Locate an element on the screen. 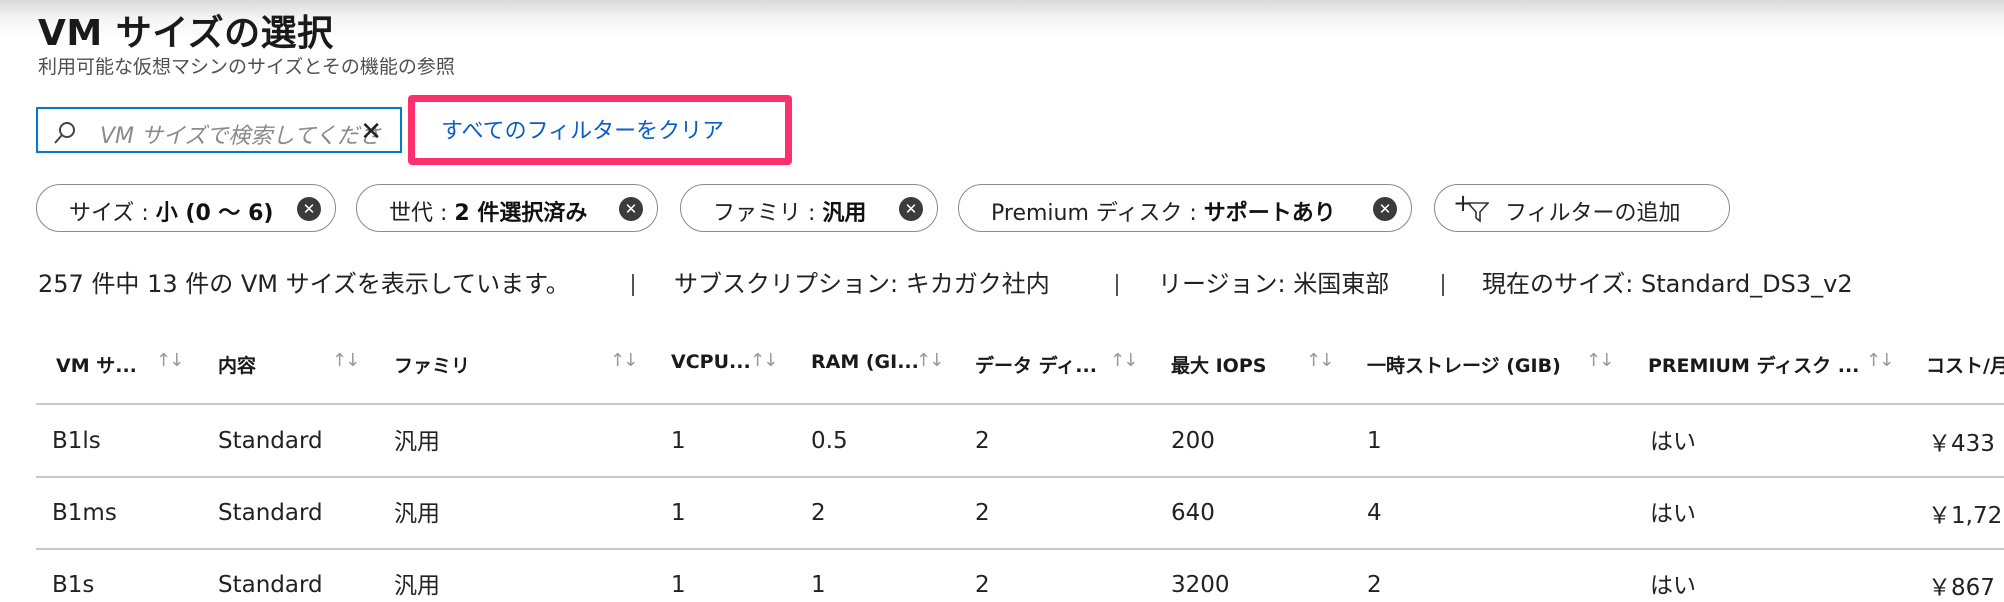 Image resolution: width=2004 pixels, height=602 pixels. clear-all-filters-label: すべてのフィルターをクリア is located at coordinates (583, 131).